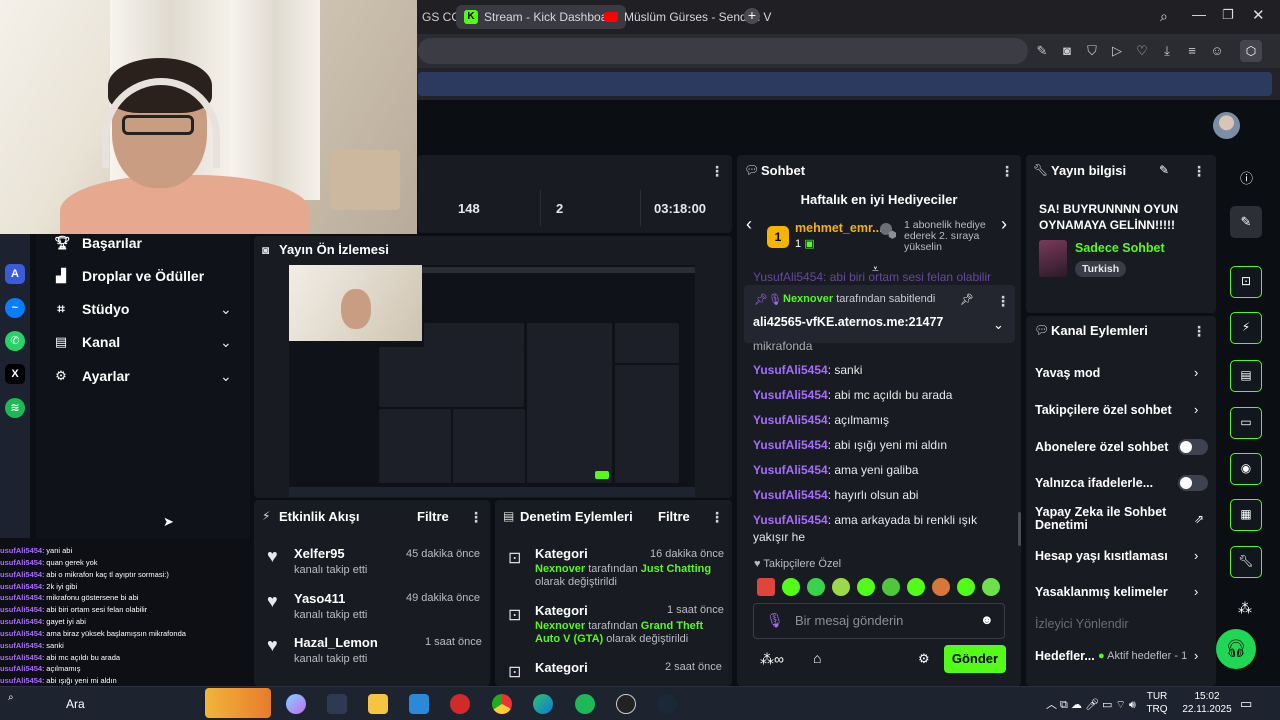  What do you see at coordinates (1199, 14) in the screenshot?
I see `minimize-button: —` at bounding box center [1199, 14].